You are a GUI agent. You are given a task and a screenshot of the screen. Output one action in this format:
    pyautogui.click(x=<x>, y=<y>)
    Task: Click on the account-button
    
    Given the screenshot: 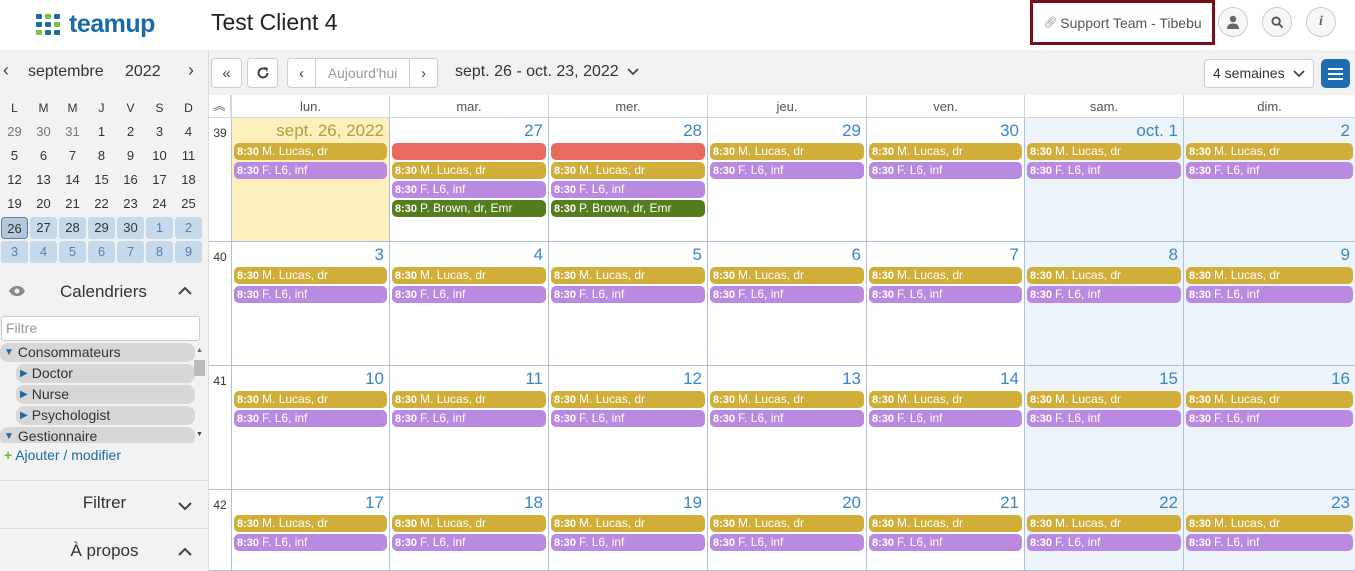 What is the action you would take?
    pyautogui.click(x=1233, y=22)
    